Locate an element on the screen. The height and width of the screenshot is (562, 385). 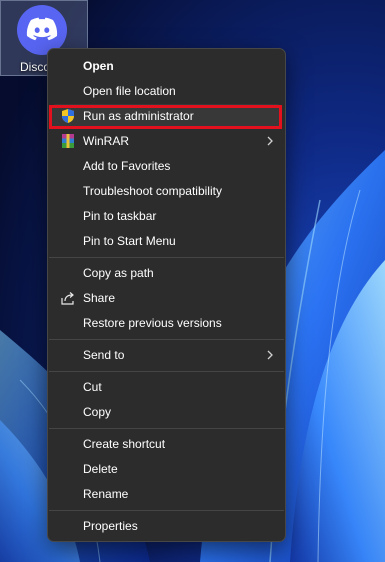
menu-item-rename: Rename is located at coordinates (166, 494).